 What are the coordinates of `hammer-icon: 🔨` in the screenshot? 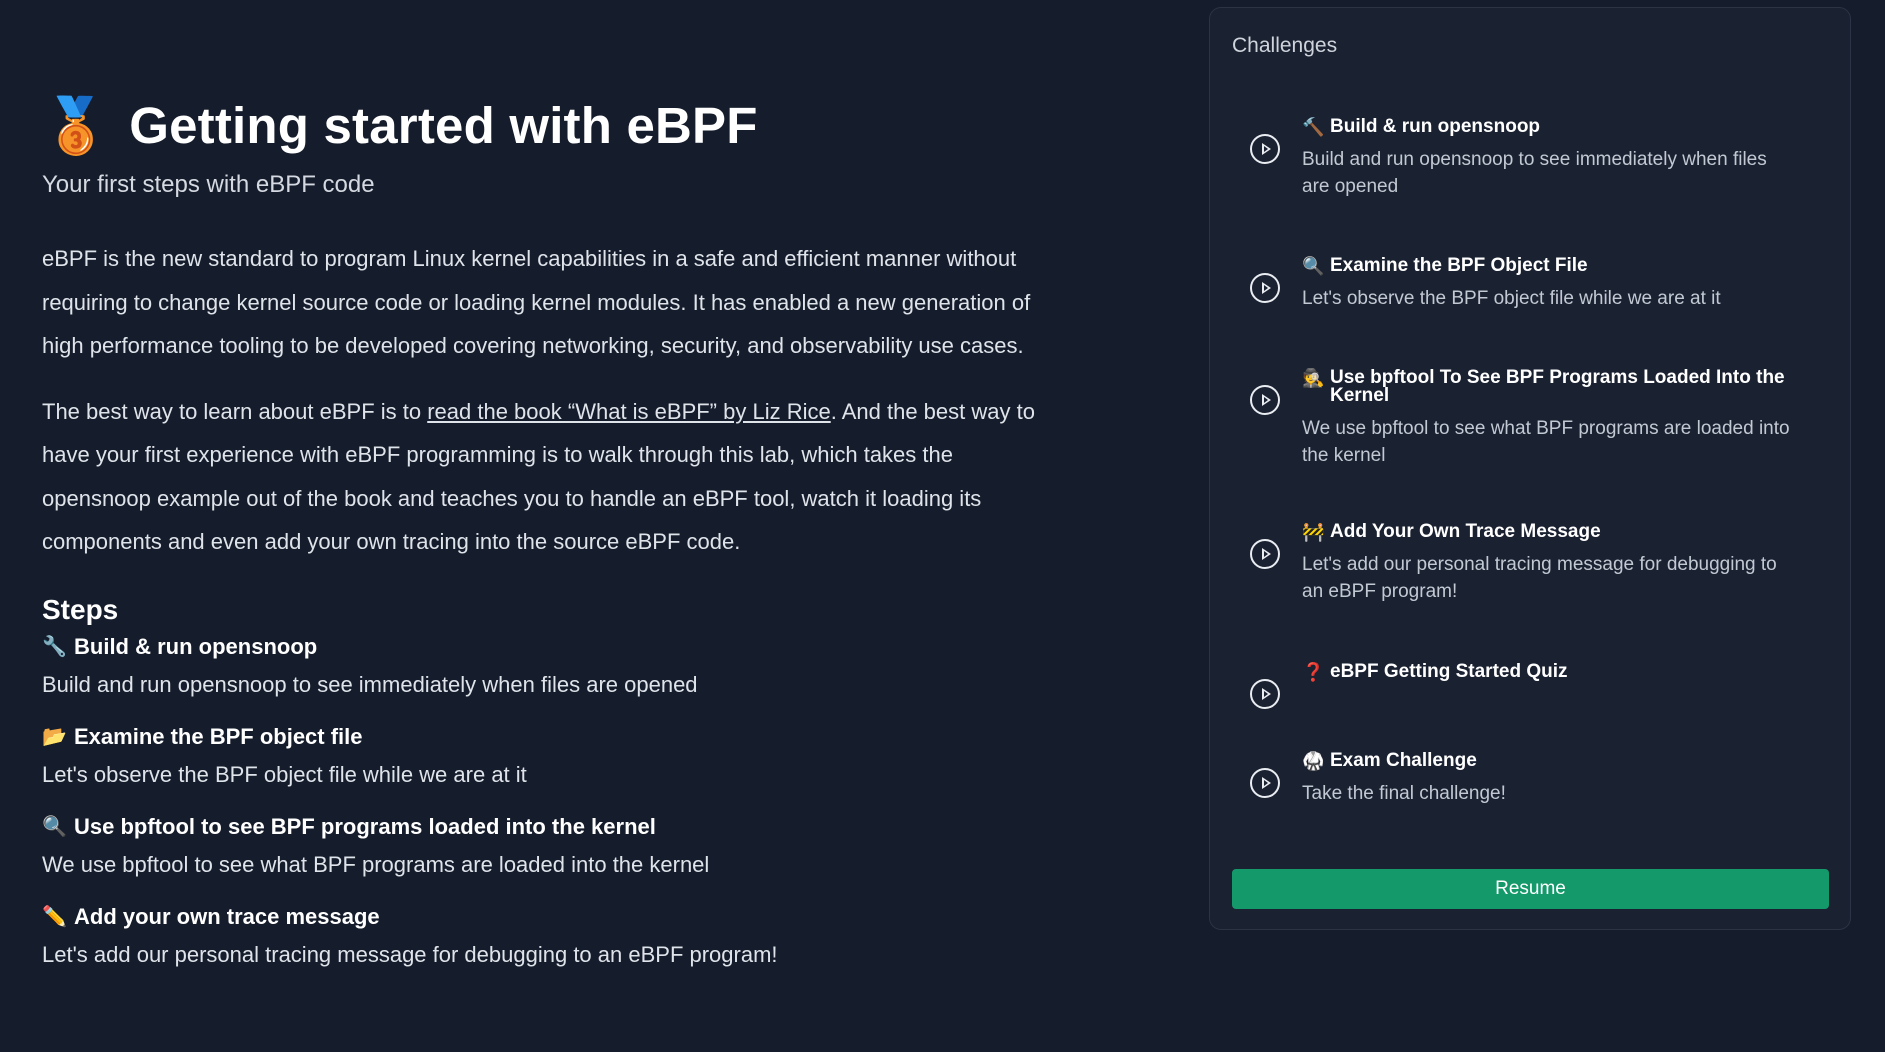 It's located at (1313, 127).